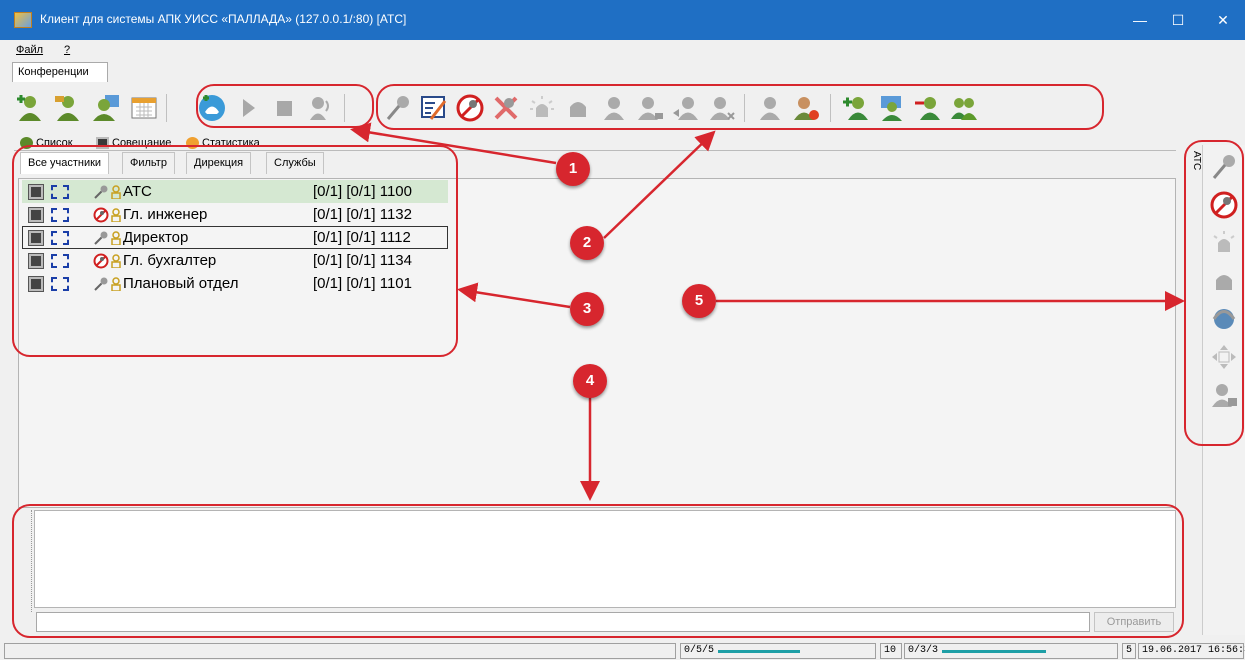 Image resolution: width=1245 pixels, height=660 pixels. I want to click on status-text-3: 0/3/3, so click(923, 650).